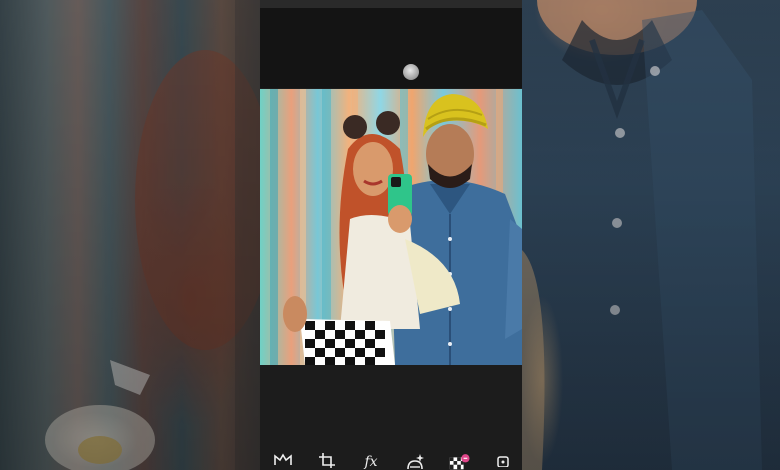 Image resolution: width=780 pixels, height=470 pixels. Describe the element at coordinates (411, 72) in the screenshot. I see `loading-spinner` at that location.